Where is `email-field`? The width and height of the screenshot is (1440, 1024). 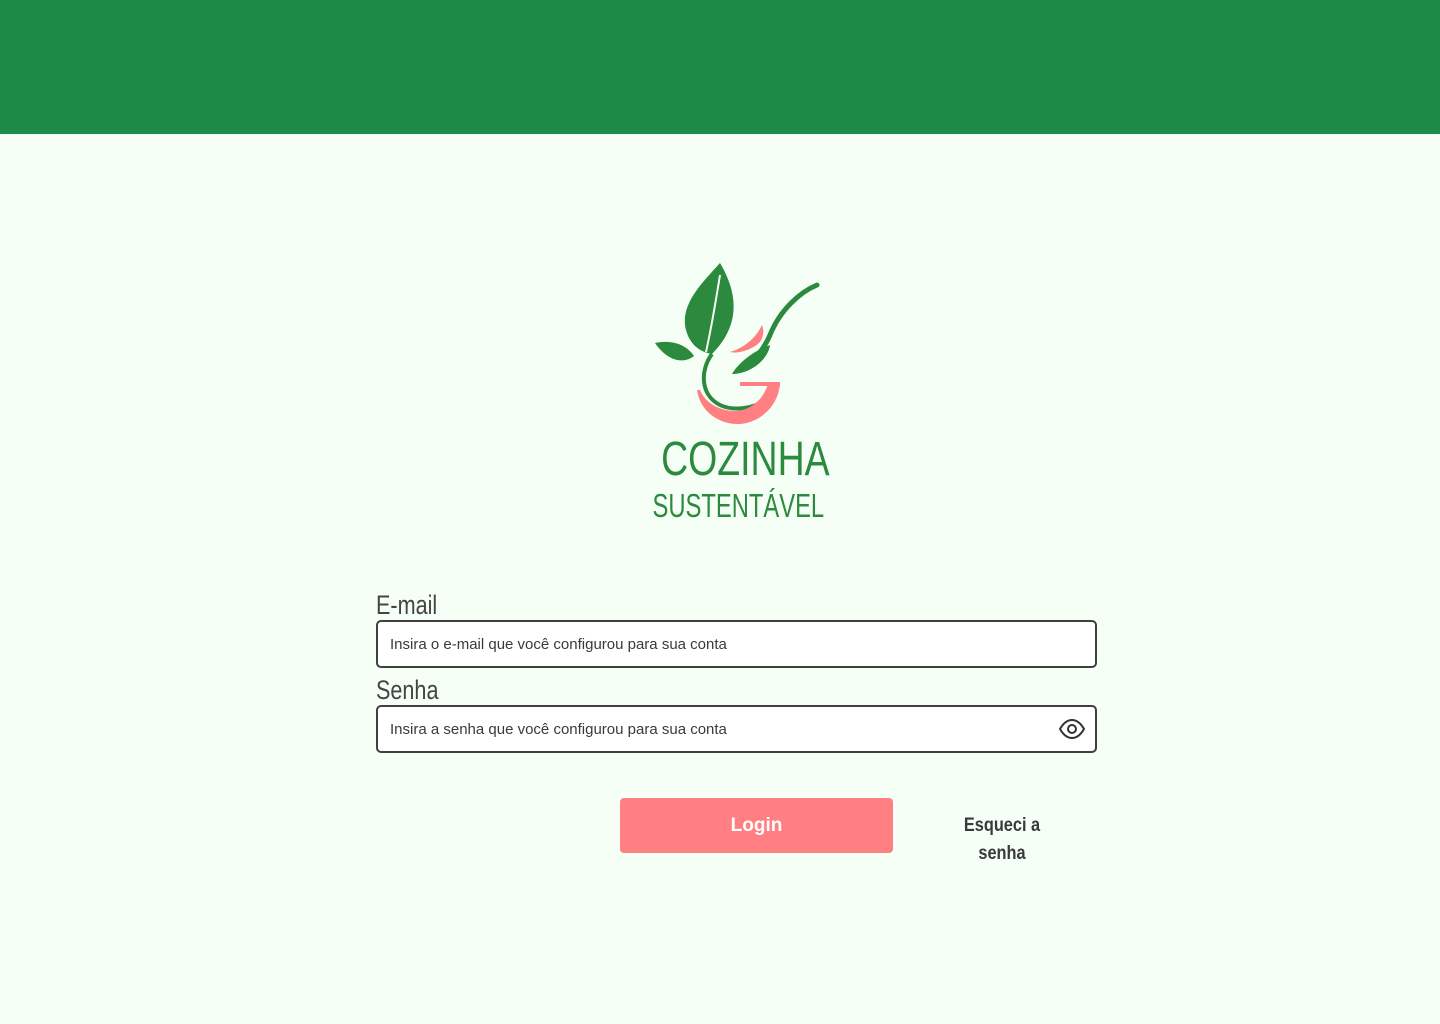 email-field is located at coordinates (720, 644).